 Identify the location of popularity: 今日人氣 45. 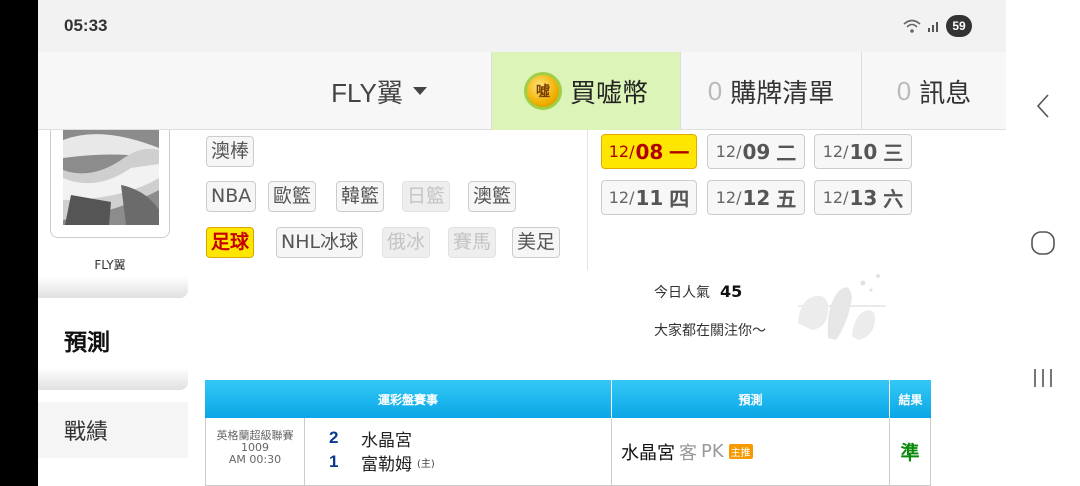
(698, 292).